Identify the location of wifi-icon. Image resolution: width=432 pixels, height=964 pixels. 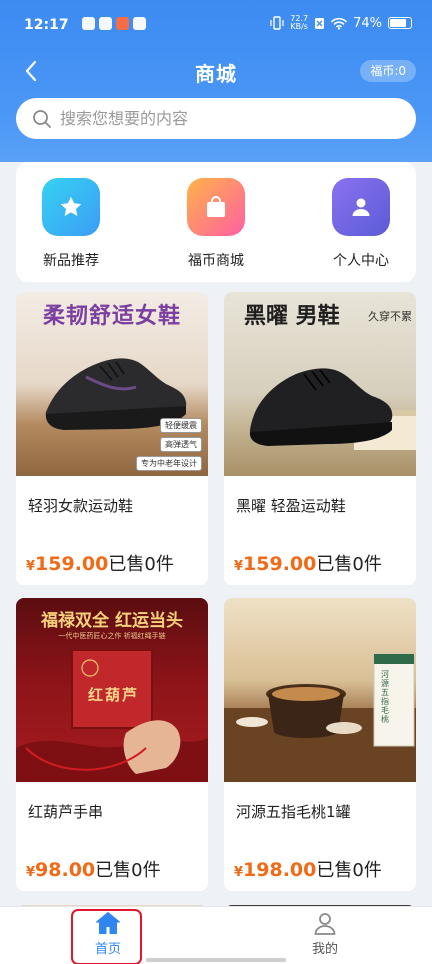
(339, 23).